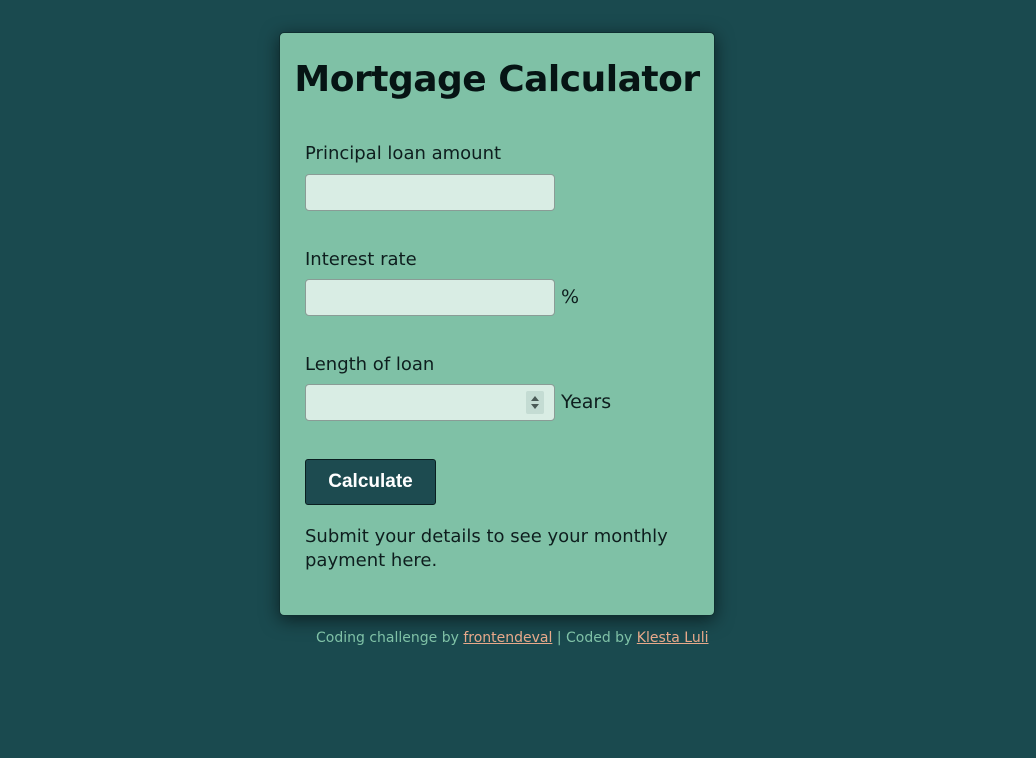  What do you see at coordinates (570, 297) in the screenshot?
I see `interest-rate-unit: %` at bounding box center [570, 297].